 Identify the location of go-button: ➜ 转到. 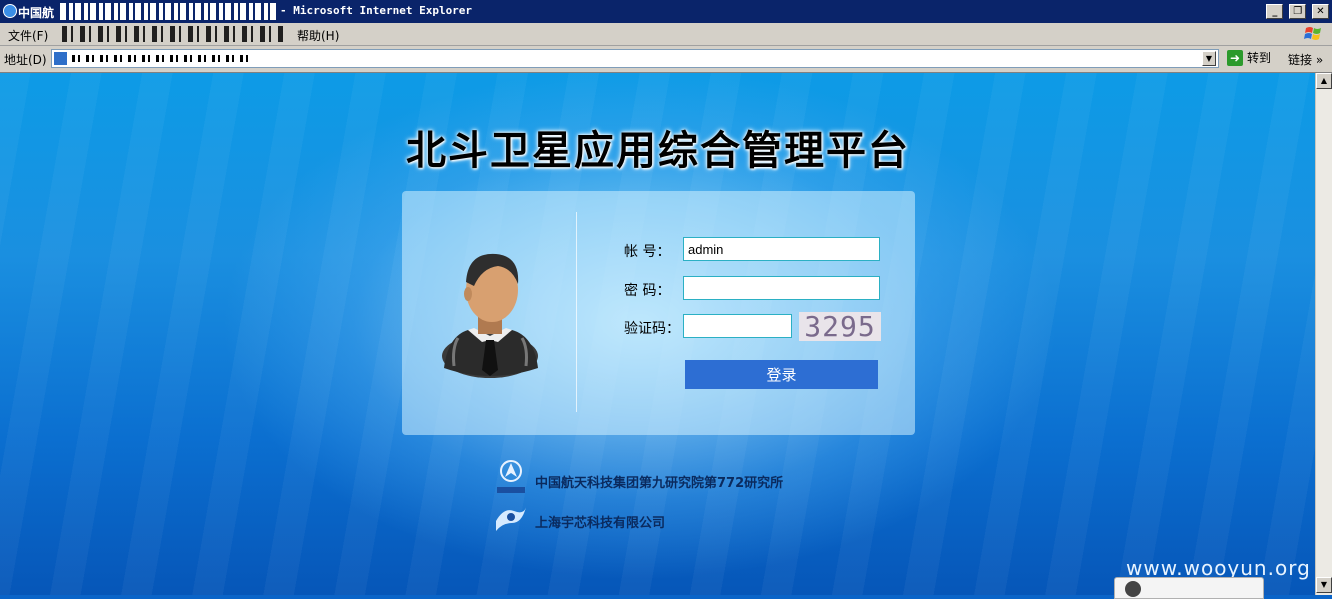
(1249, 59).